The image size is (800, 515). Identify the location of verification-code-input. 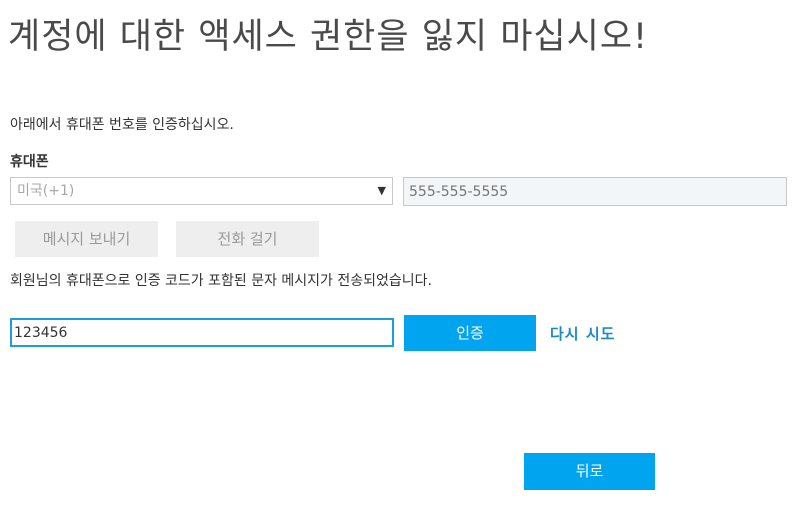
(202, 332).